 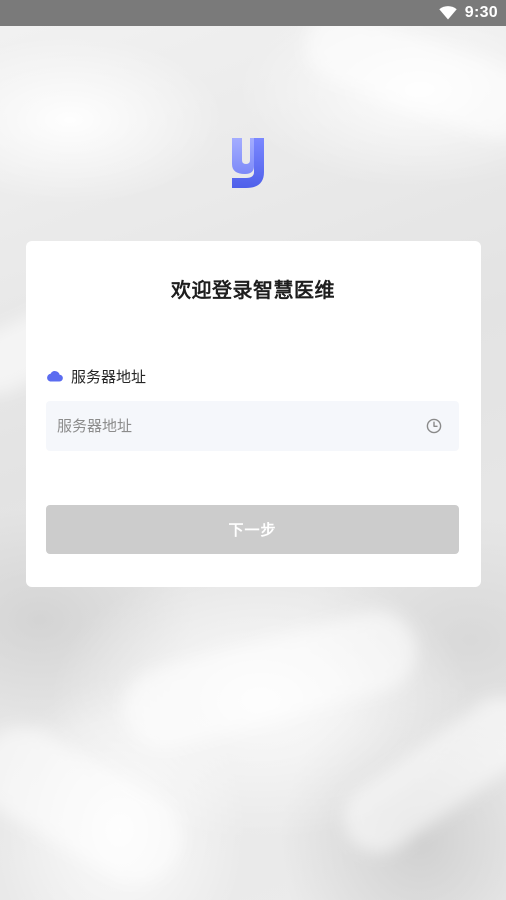 I want to click on status-bar: 9:30, so click(x=253, y=13).